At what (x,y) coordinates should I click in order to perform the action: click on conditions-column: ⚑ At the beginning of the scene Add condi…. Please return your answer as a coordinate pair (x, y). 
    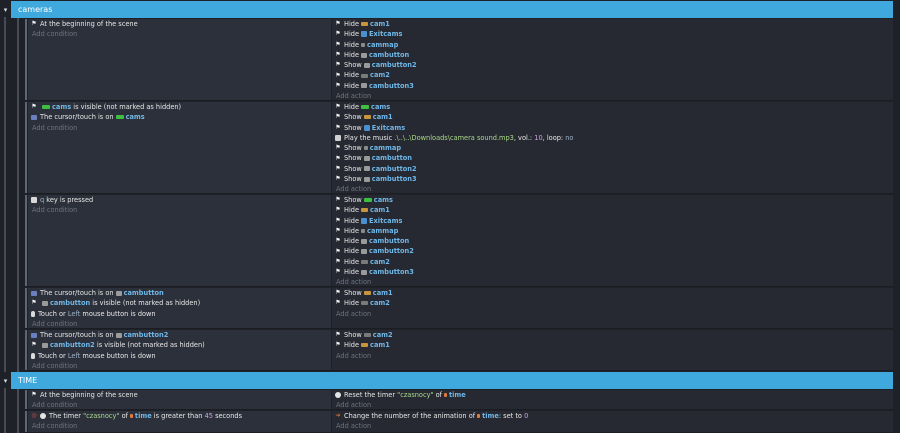
    Looking at the image, I should click on (179, 399).